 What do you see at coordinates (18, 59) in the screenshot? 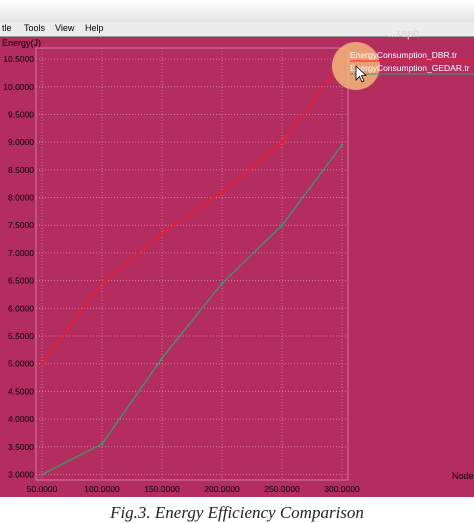
I see `y-tick-label: 10.5000` at bounding box center [18, 59].